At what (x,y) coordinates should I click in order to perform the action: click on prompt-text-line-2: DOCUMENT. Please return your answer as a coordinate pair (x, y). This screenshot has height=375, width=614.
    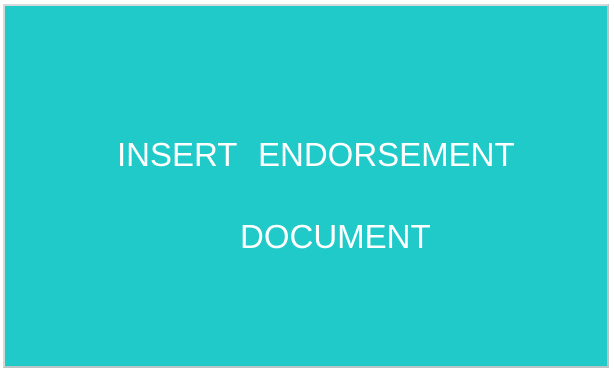
    Looking at the image, I should click on (335, 236).